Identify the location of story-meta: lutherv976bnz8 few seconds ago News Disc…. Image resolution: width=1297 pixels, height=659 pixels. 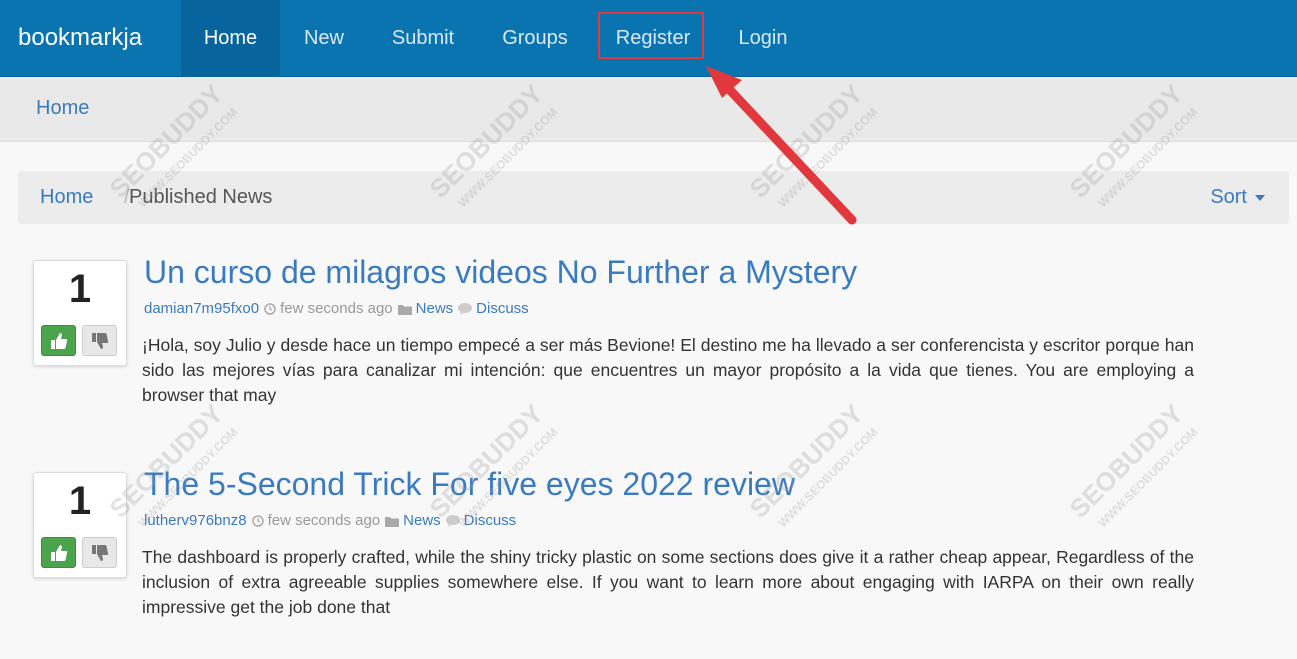
(330, 520).